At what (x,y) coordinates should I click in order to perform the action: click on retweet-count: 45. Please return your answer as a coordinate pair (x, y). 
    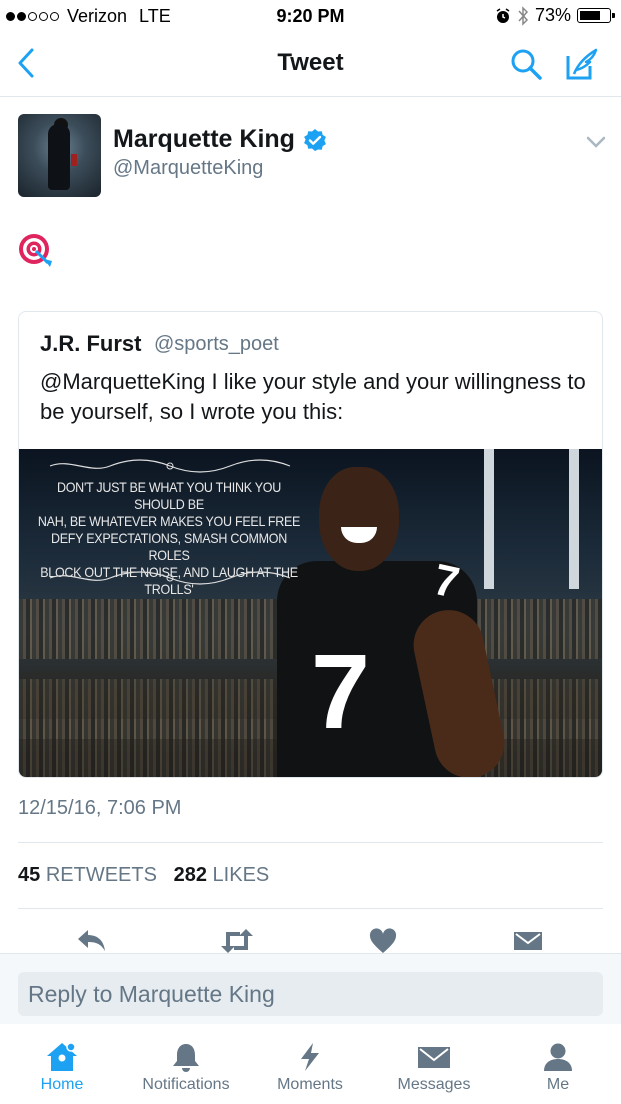
    Looking at the image, I should click on (29, 875).